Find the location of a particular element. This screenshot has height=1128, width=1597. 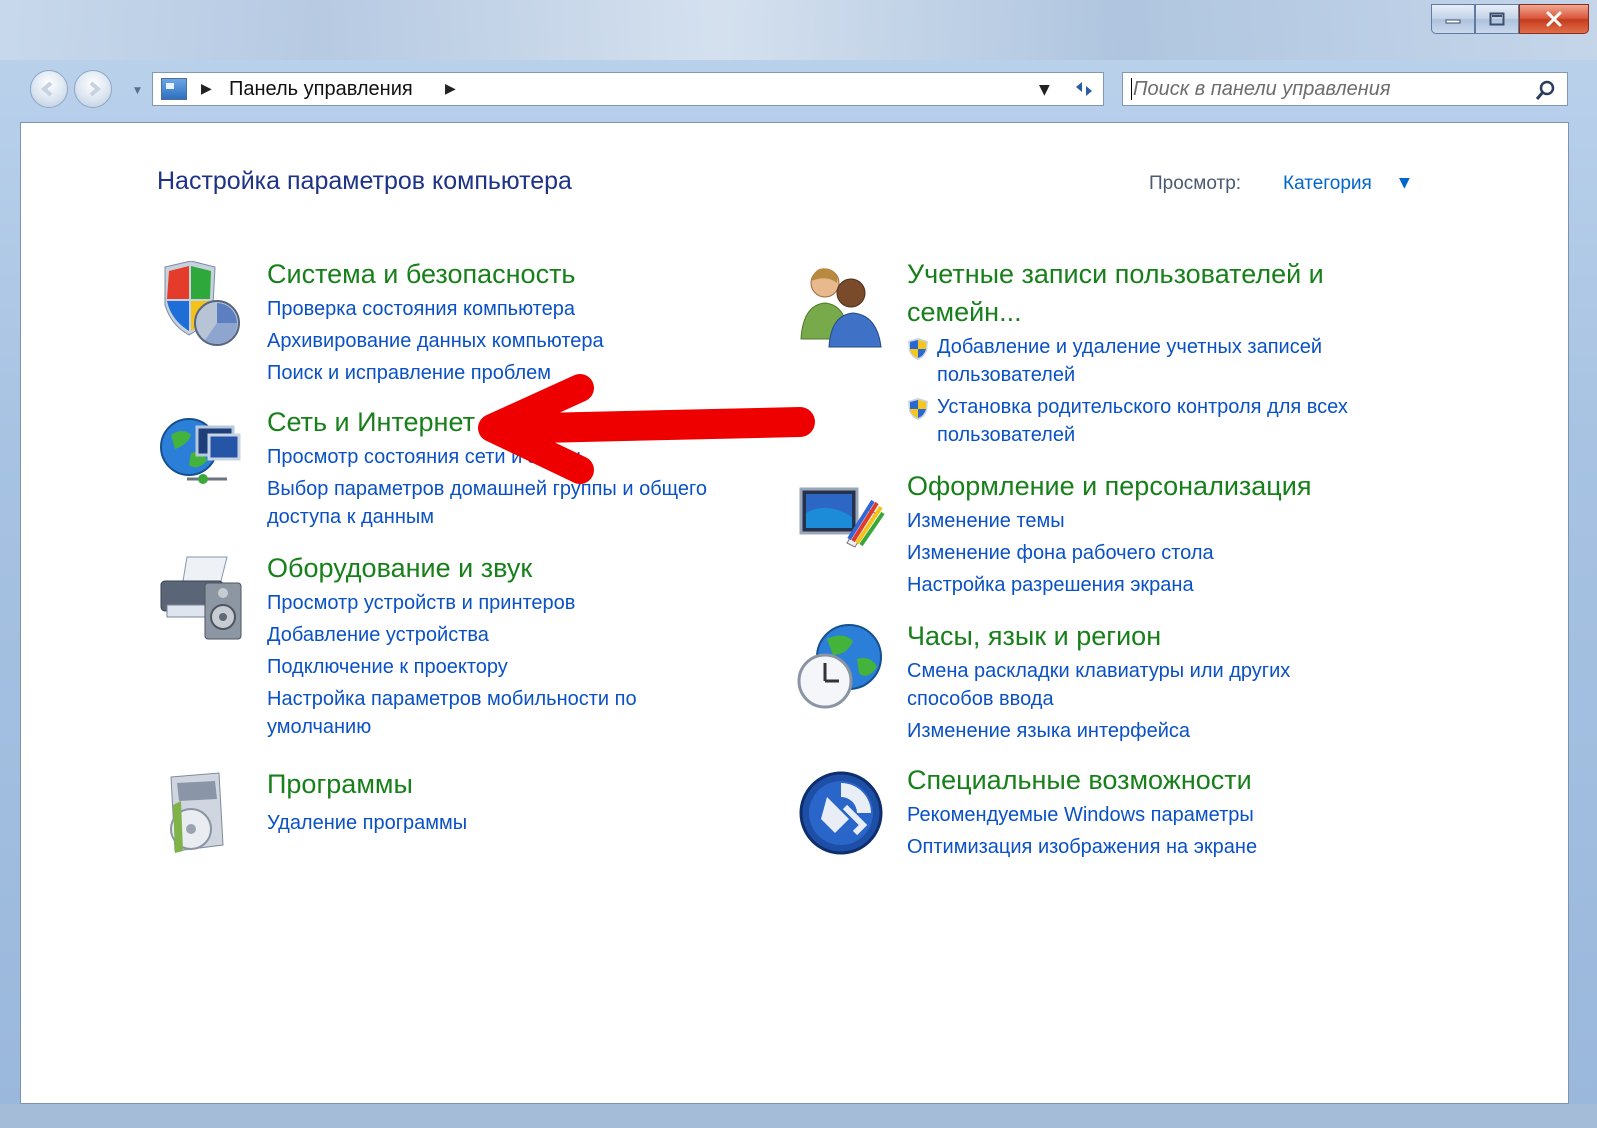

category-title: Сеть и Интернет is located at coordinates (371, 422).